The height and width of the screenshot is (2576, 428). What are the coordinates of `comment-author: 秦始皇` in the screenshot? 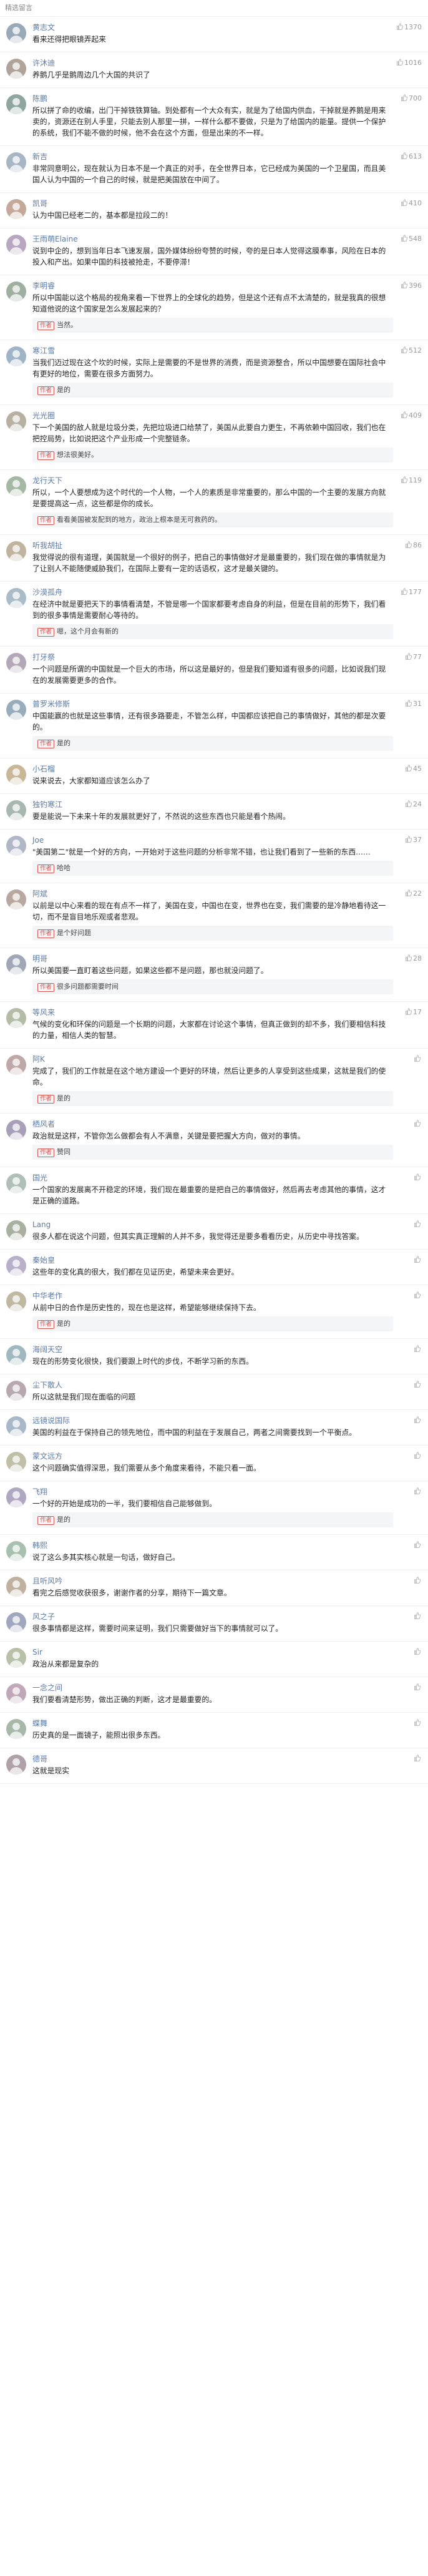 It's located at (212, 1260).